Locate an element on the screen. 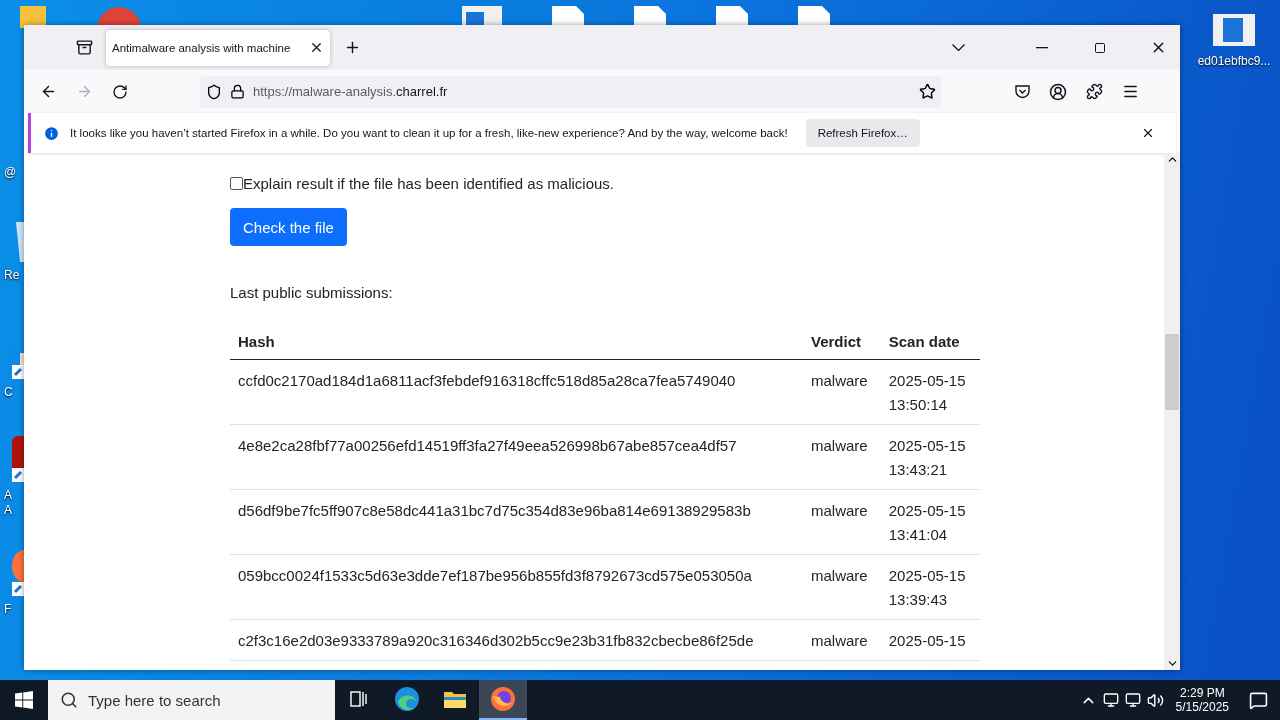  minimize-icon is located at coordinates (1042, 47).